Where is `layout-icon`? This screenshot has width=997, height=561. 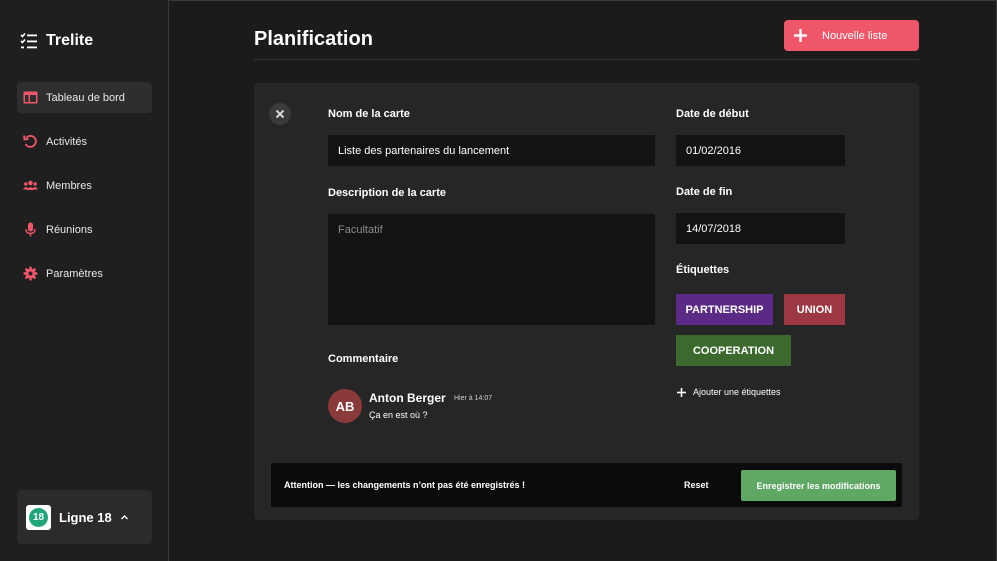
layout-icon is located at coordinates (30, 97).